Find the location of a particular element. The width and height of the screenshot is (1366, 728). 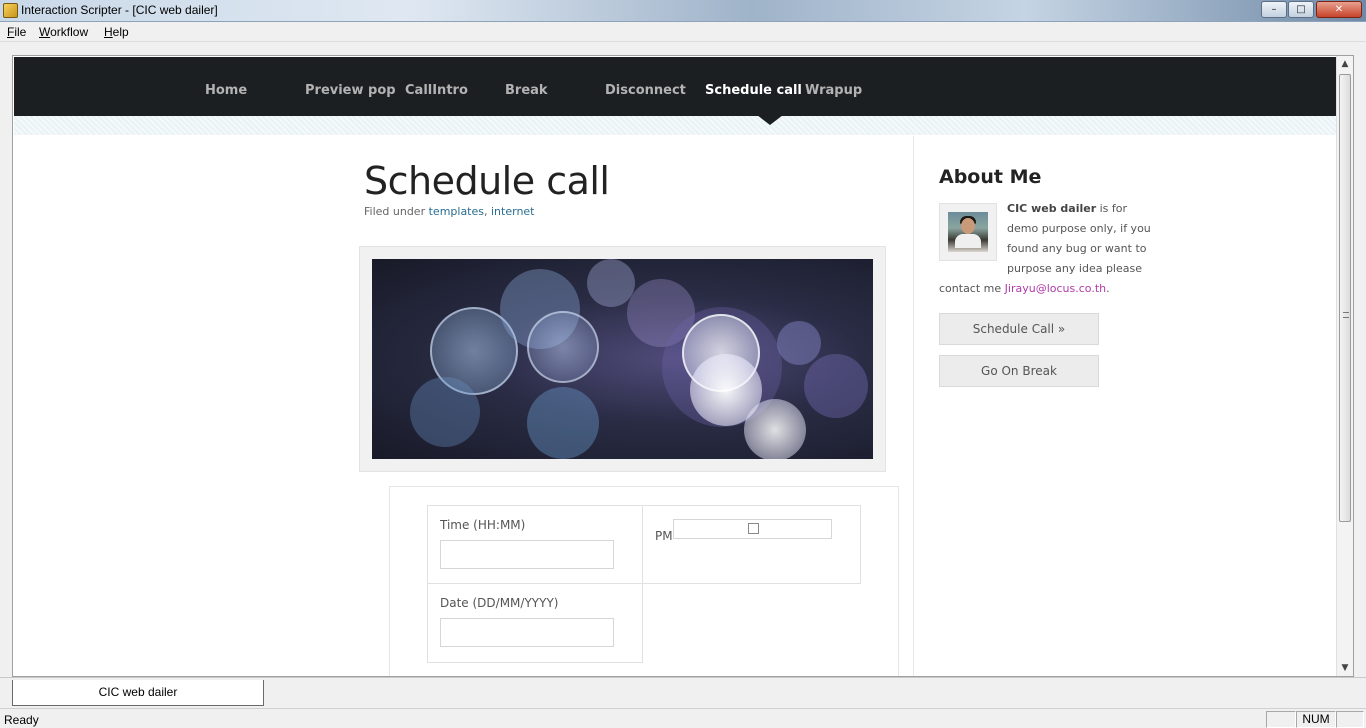

menu-file: File is located at coordinates (16, 32).